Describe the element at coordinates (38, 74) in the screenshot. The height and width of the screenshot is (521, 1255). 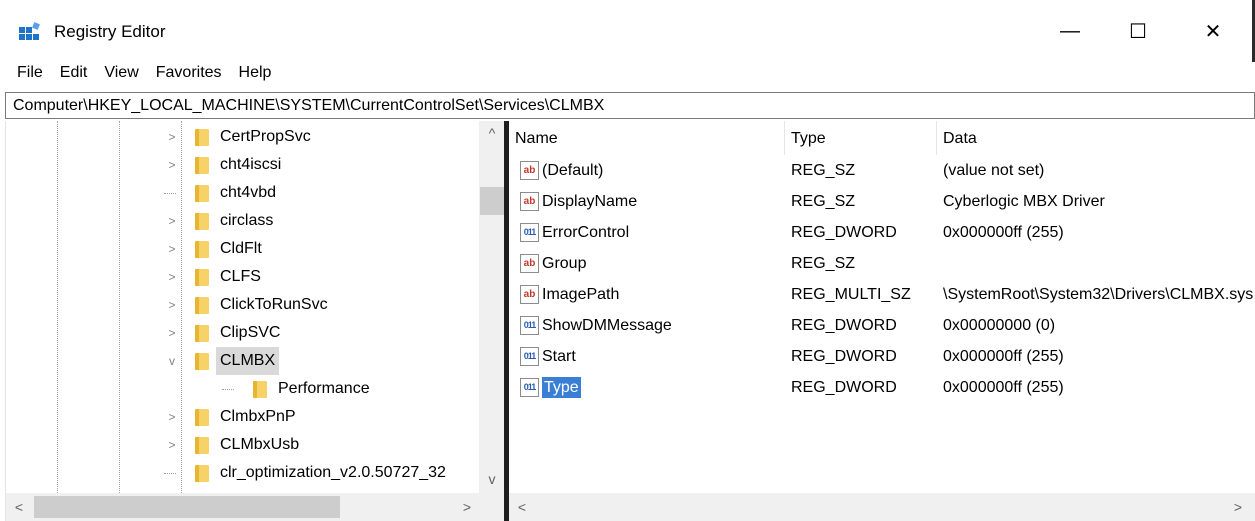
I see `menu-file: File` at that location.